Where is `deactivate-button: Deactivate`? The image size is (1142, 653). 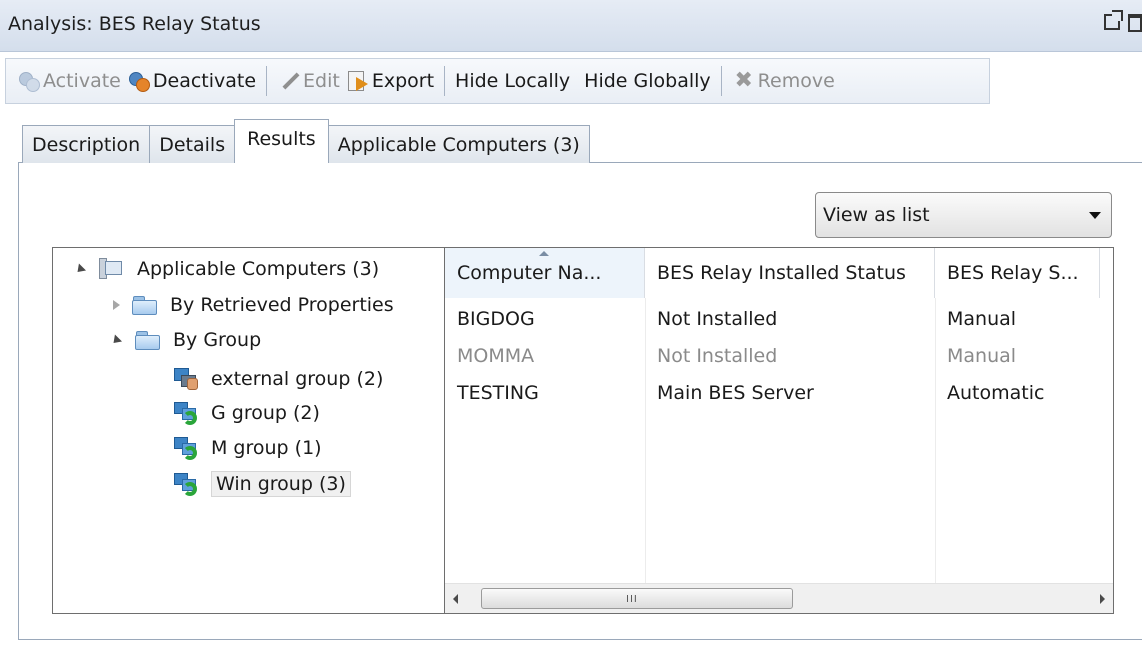
deactivate-button: Deactivate is located at coordinates (191, 81).